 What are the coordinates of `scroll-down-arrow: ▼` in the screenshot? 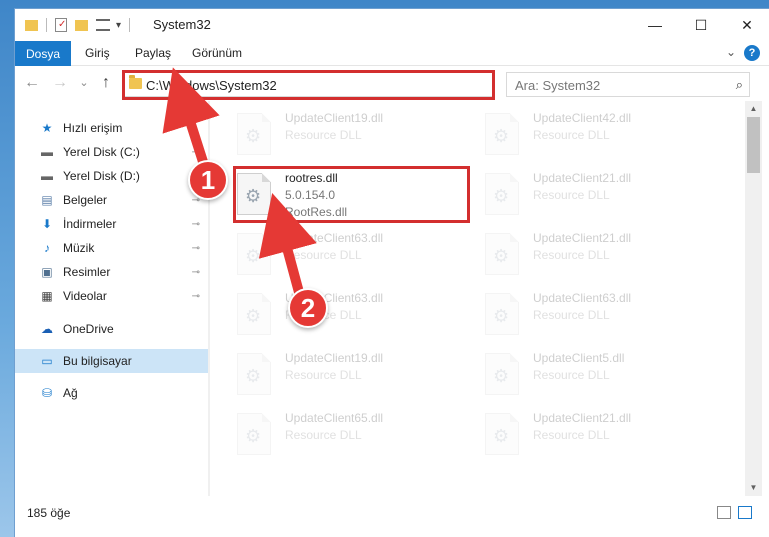 It's located at (753, 488).